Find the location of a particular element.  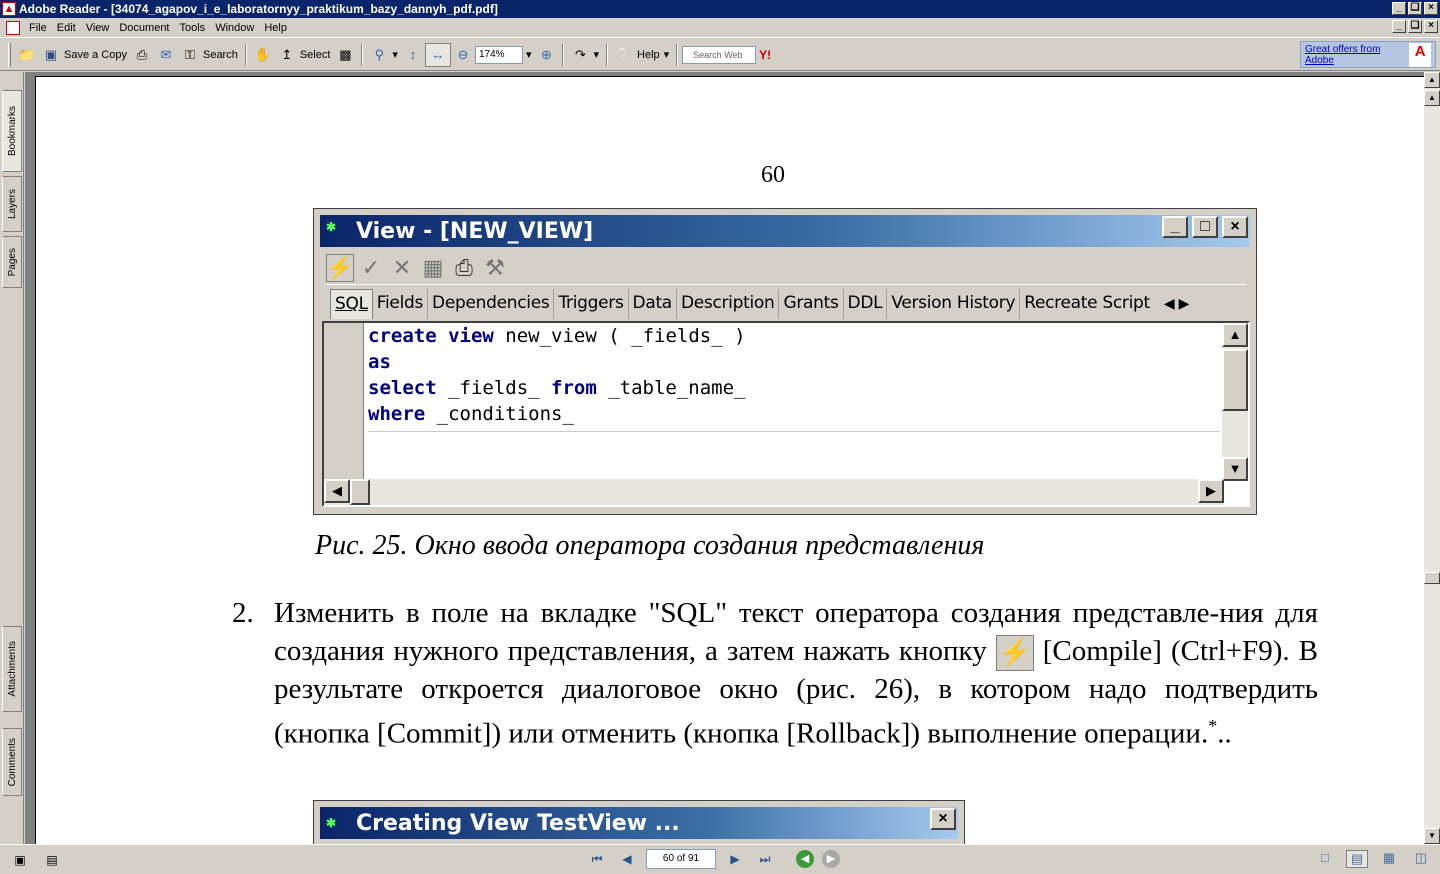

tab-comments: Comments is located at coordinates (12, 762).